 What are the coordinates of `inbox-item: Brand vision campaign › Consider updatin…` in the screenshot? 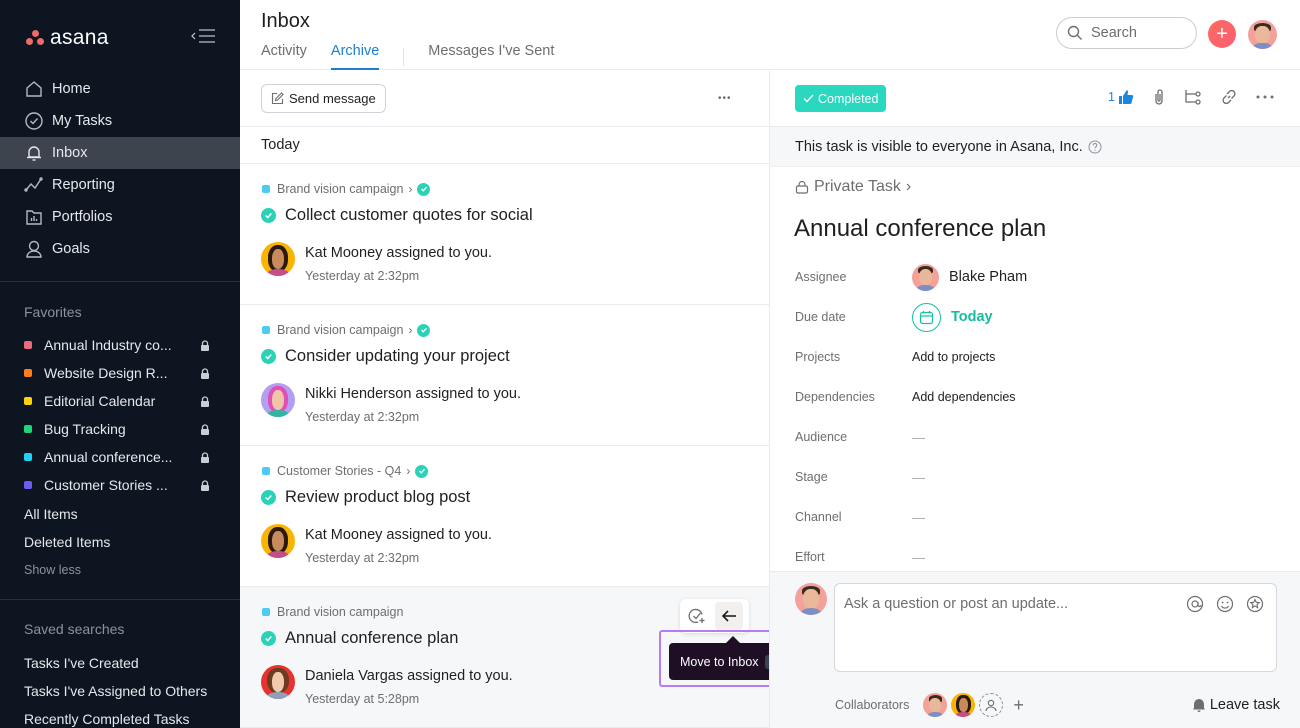 It's located at (504, 375).